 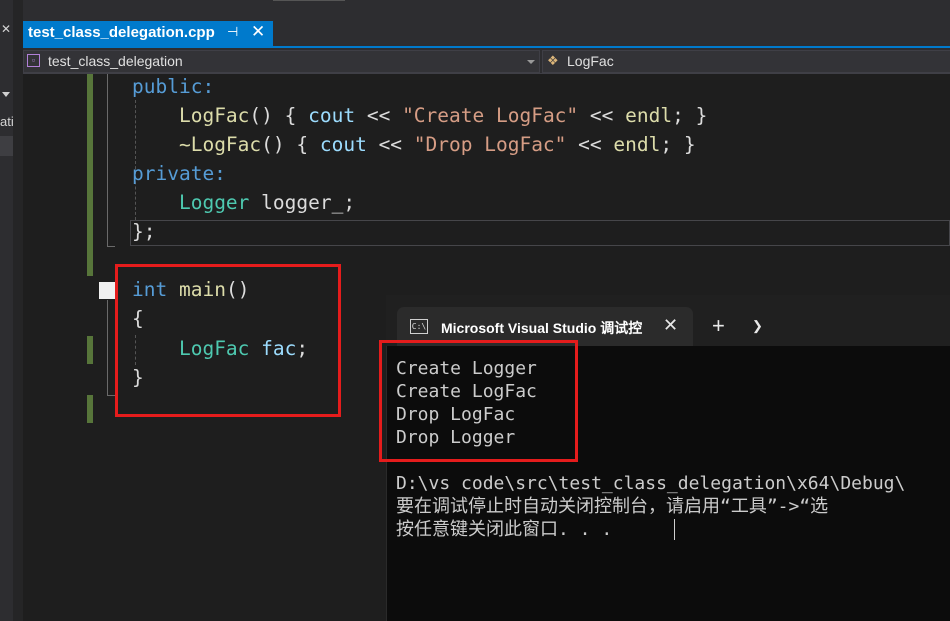 I want to click on member-label: LogFac, so click(x=590, y=61).